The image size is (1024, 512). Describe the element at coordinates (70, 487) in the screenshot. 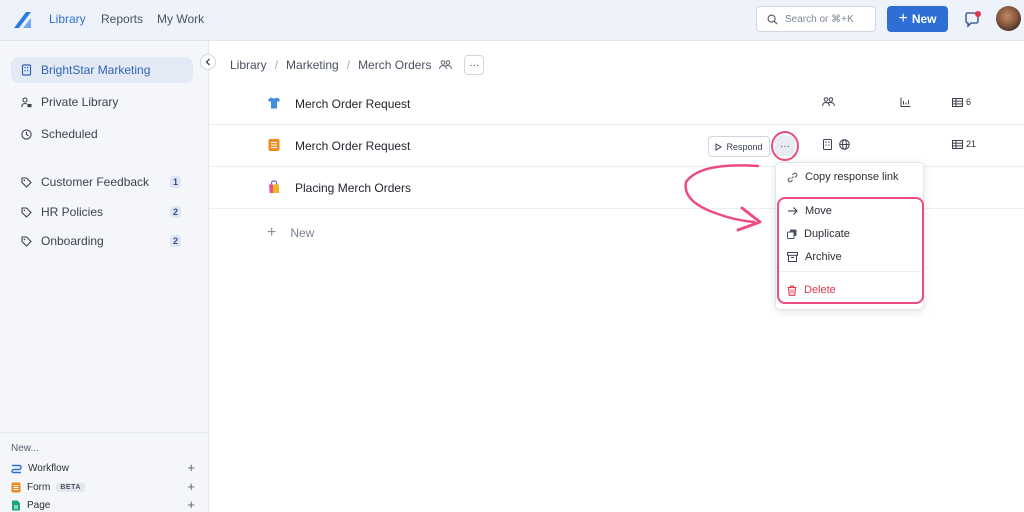

I see `beta-badge: BETA` at that location.